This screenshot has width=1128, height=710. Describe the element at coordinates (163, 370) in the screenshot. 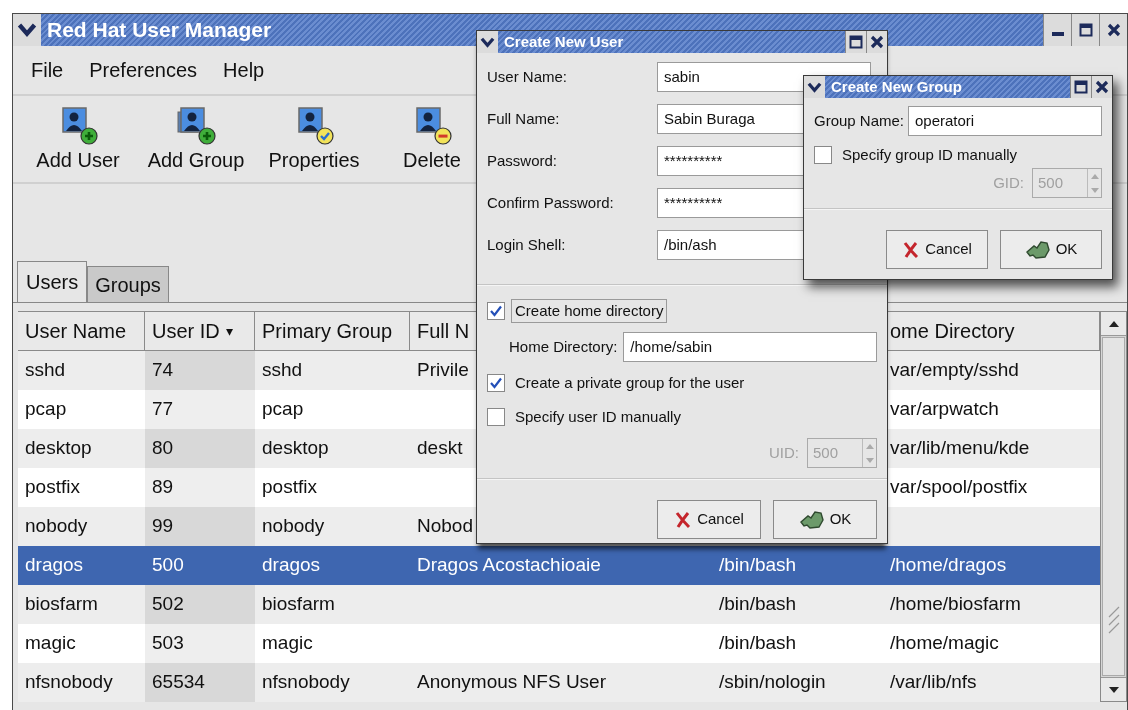

I see `table-cell-text: 74` at that location.